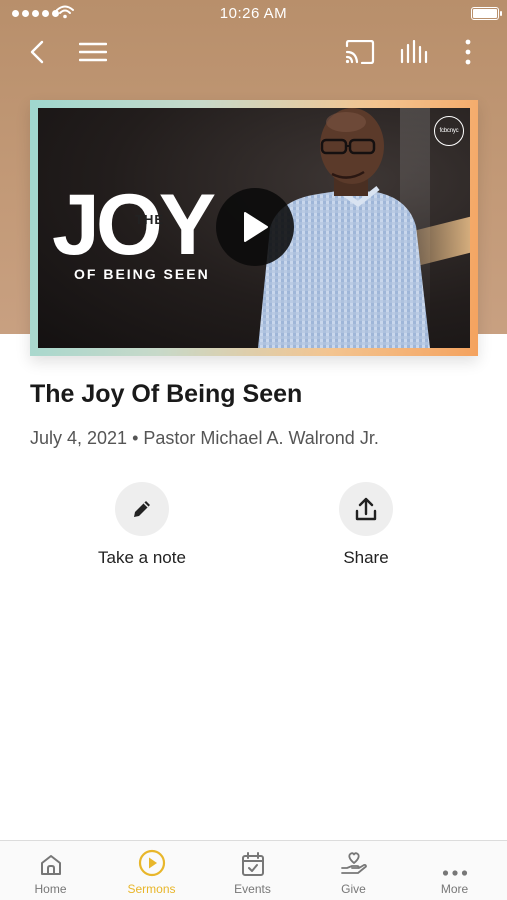 This screenshot has height=900, width=507. I want to click on thumbnail-subtitle: OF BEING SEEN, so click(142, 274).